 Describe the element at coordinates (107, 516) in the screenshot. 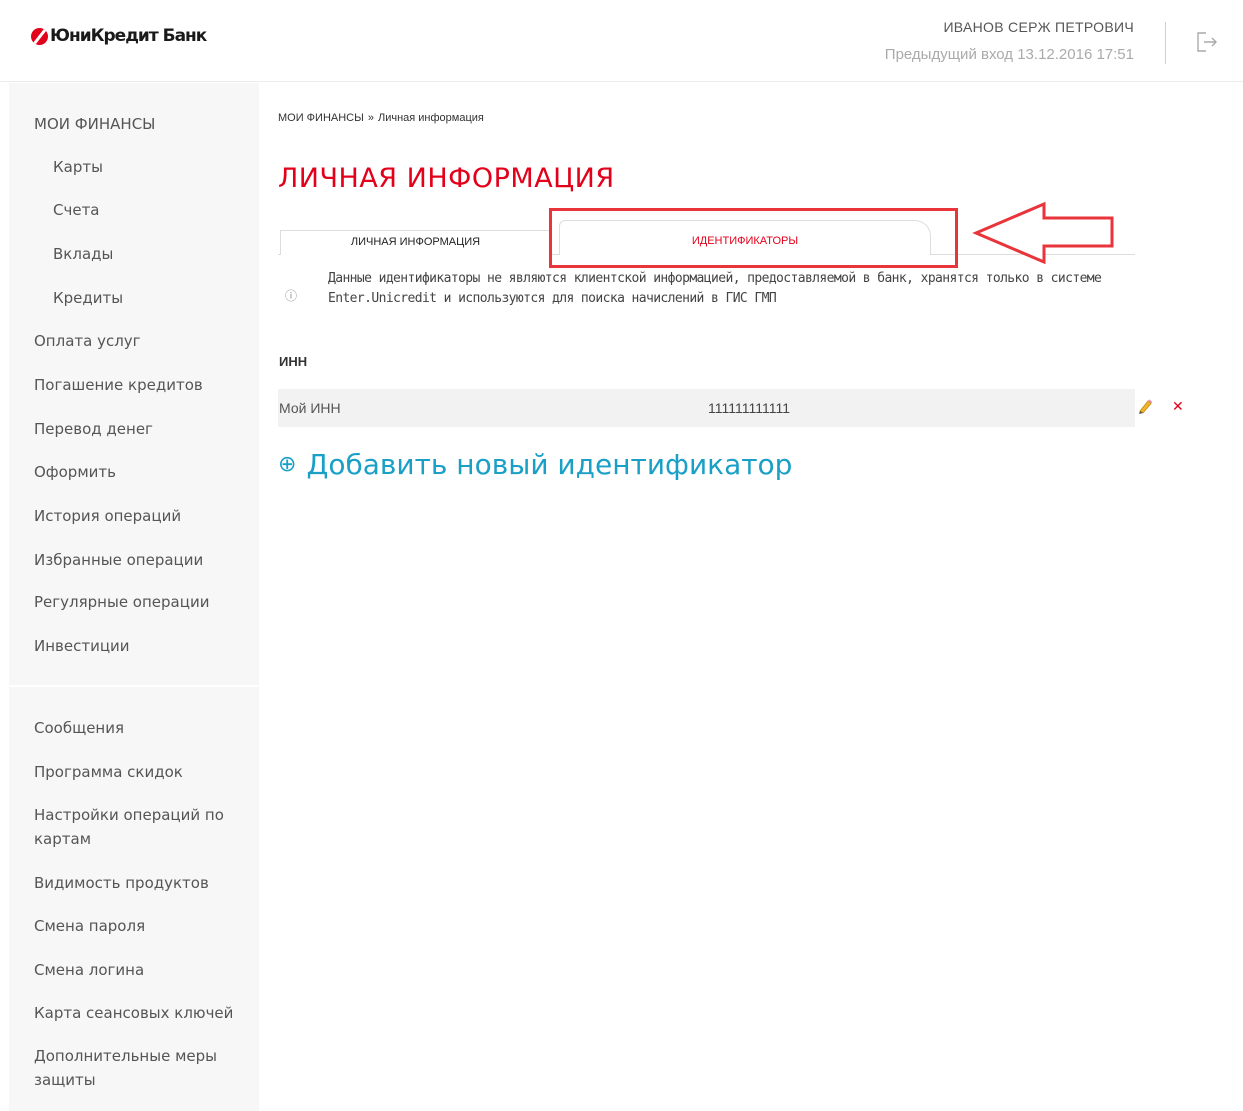

I see `sidebar-item-history: История операций` at that location.